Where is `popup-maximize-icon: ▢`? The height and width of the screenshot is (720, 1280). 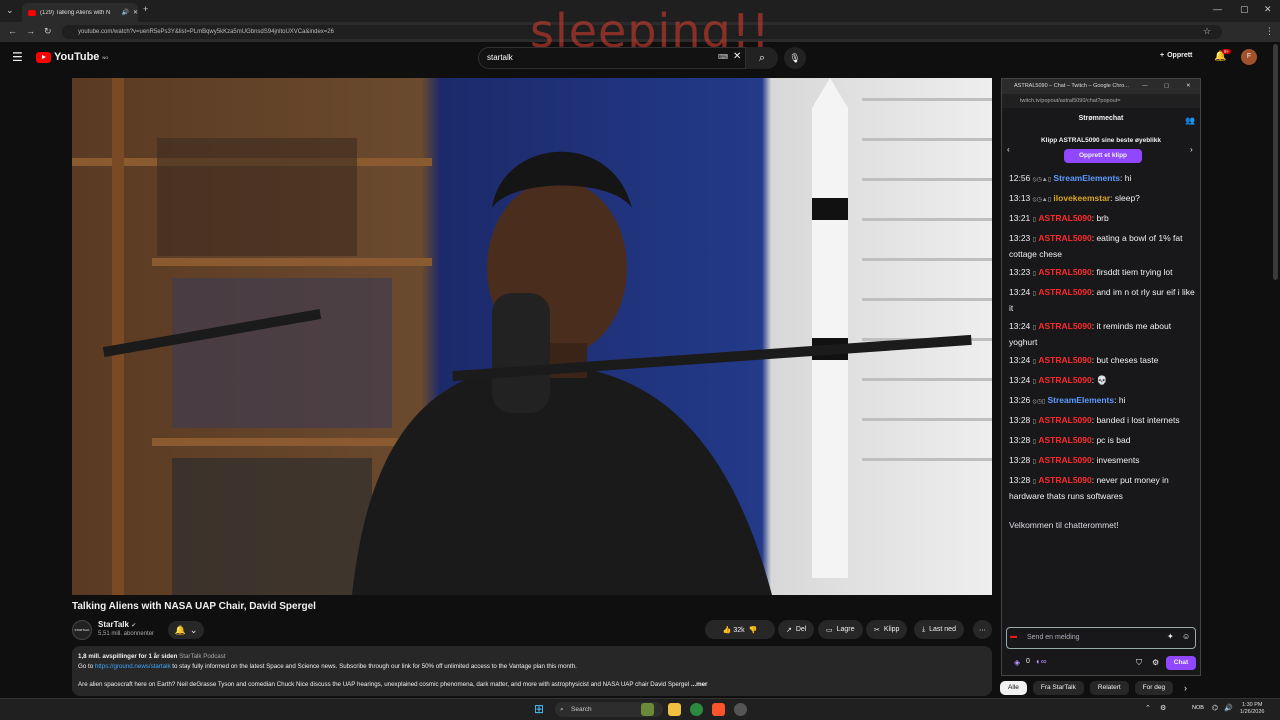
popup-maximize-icon: ▢ is located at coordinates (1166, 86).